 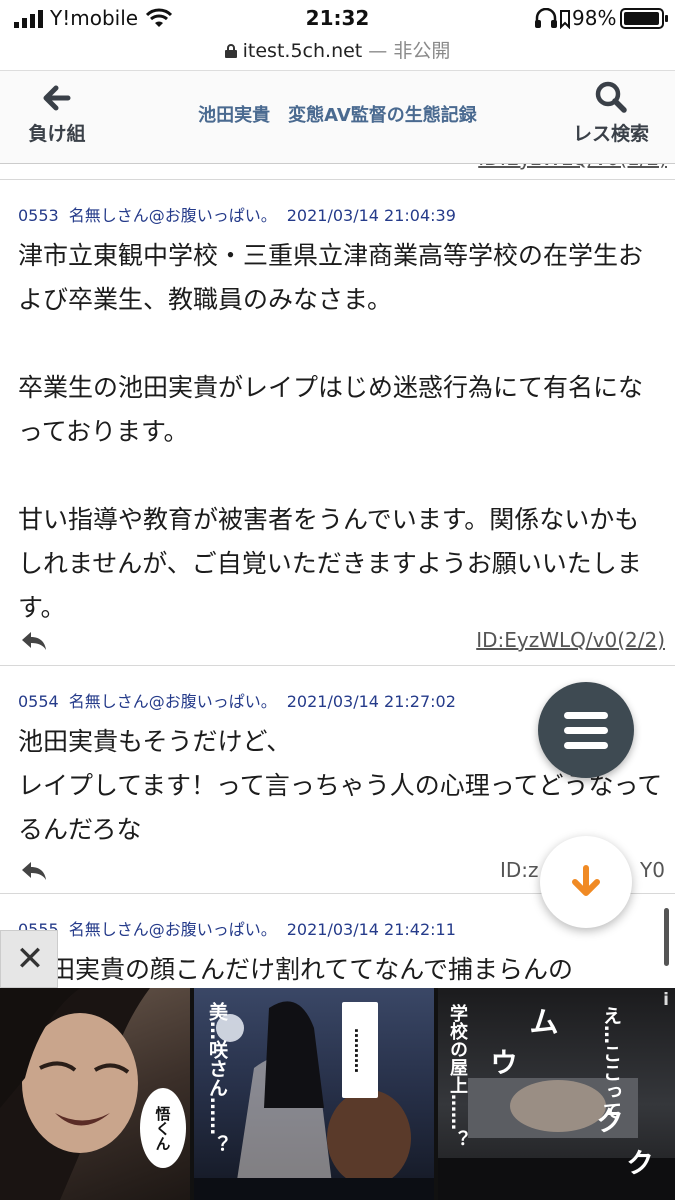 What do you see at coordinates (38, 701) in the screenshot?
I see `post-number: 0554` at bounding box center [38, 701].